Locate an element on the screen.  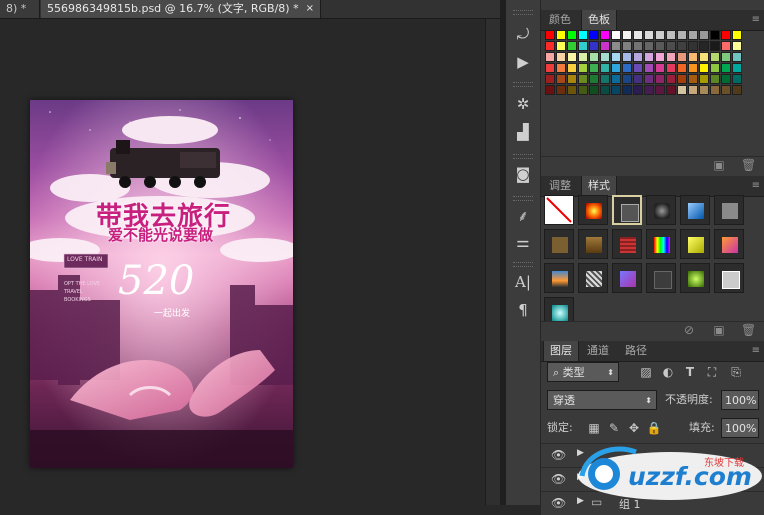
tab-adjustments: 调整 is located at coordinates (560, 186).